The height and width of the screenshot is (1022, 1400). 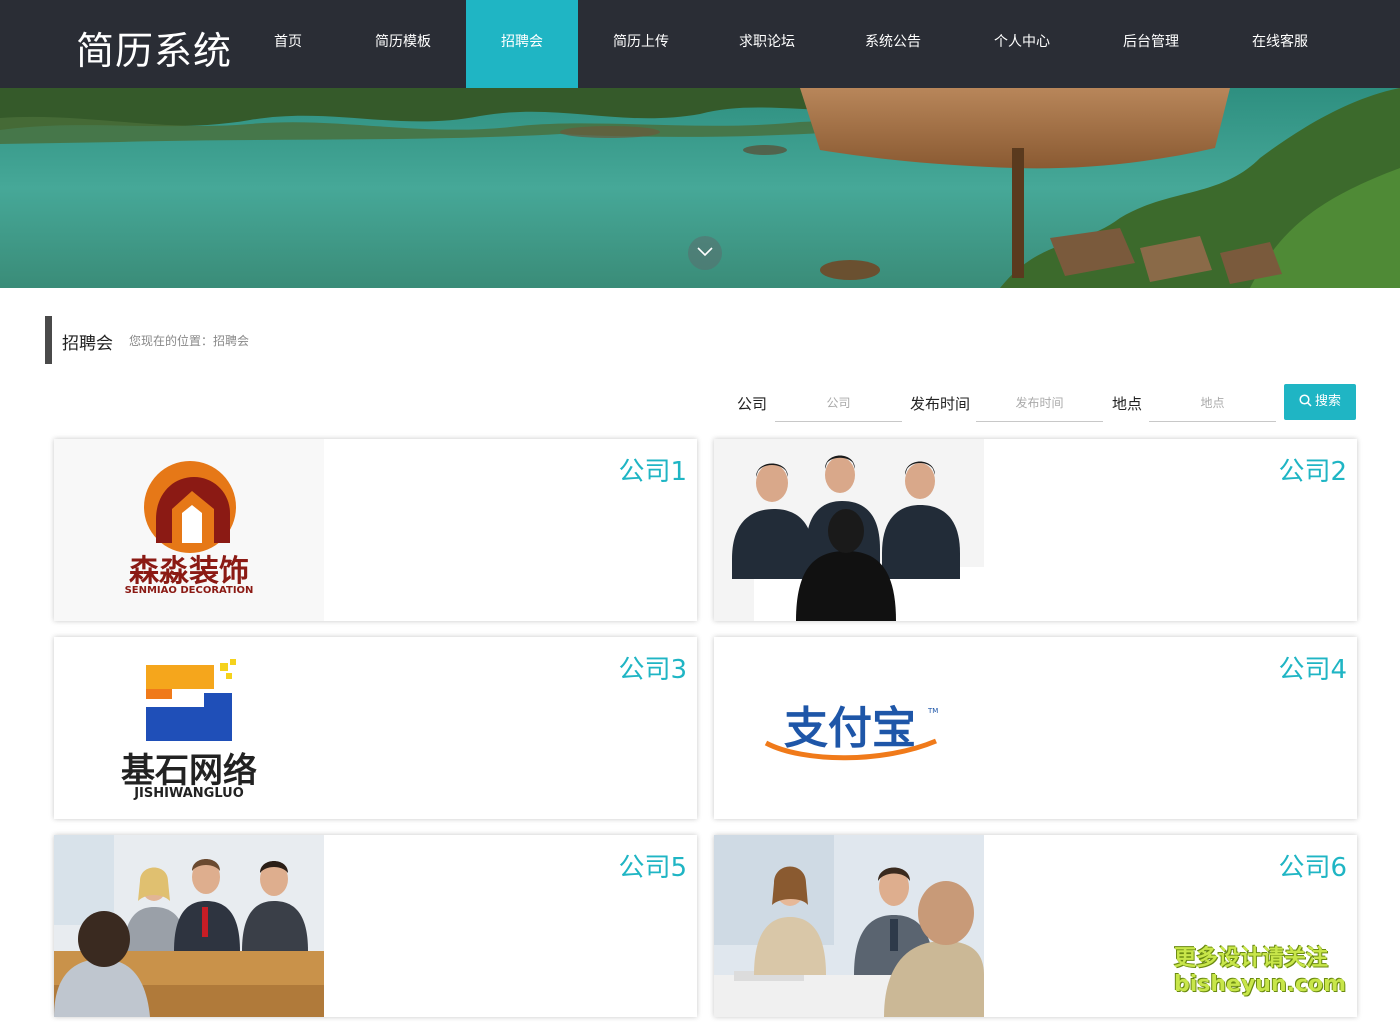 What do you see at coordinates (522, 44) in the screenshot?
I see `nav-job-fair: 招聘会` at bounding box center [522, 44].